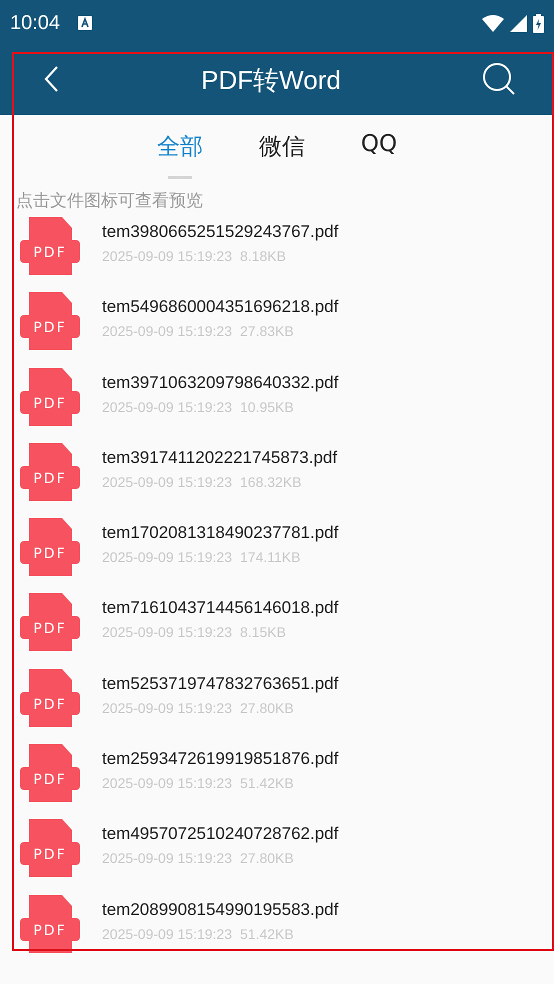 The width and height of the screenshot is (554, 984). What do you see at coordinates (220, 232) in the screenshot?
I see `file-name: tem3980665251529243767.pdf` at bounding box center [220, 232].